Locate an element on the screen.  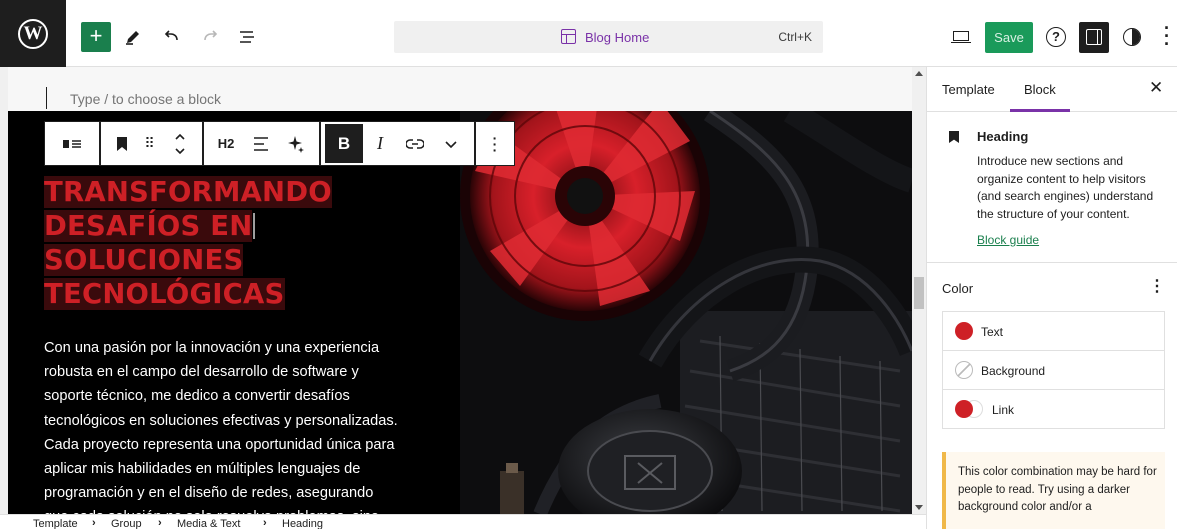
breadcrumb-item: Group is located at coordinates (126, 523).